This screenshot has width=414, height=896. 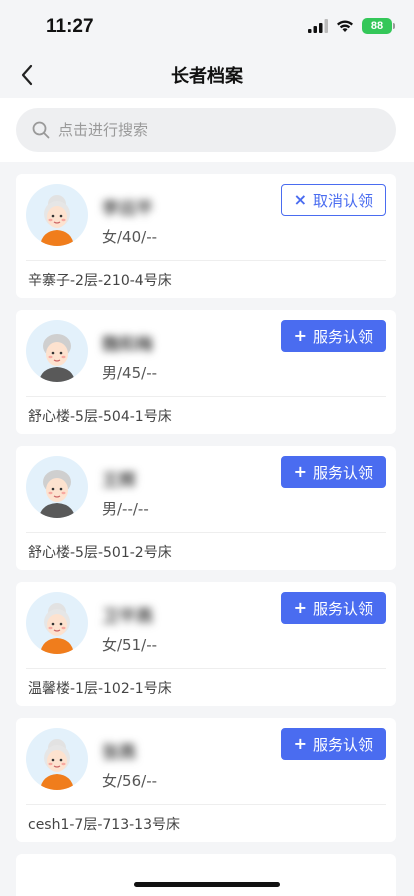 I want to click on resident-card: 魏和梅 男/45/-- + 服务认领 舒心楼-5层-504-1号床, so click(x=206, y=372).